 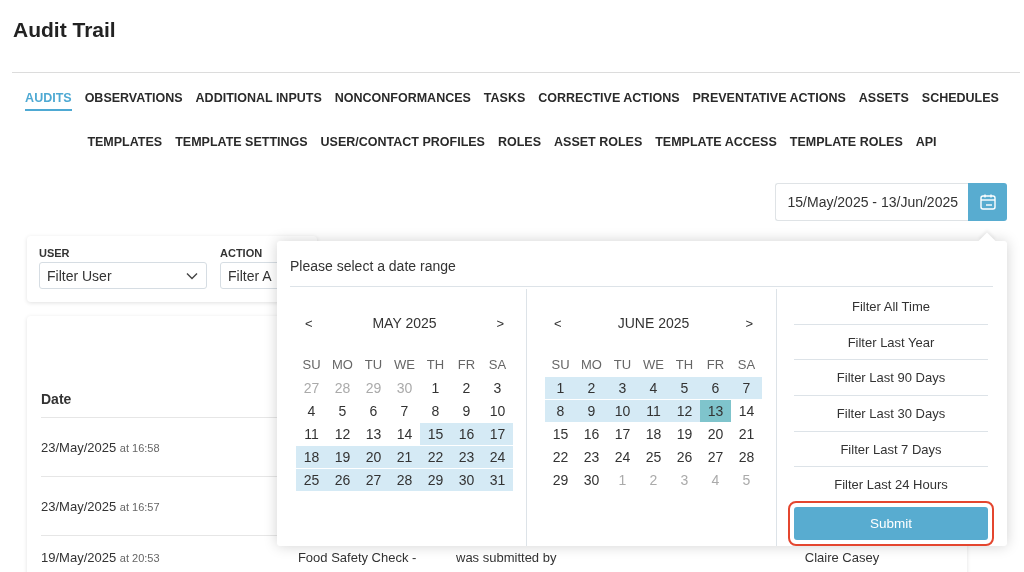 I want to click on tab: ASSET ROLES, so click(x=598, y=144).